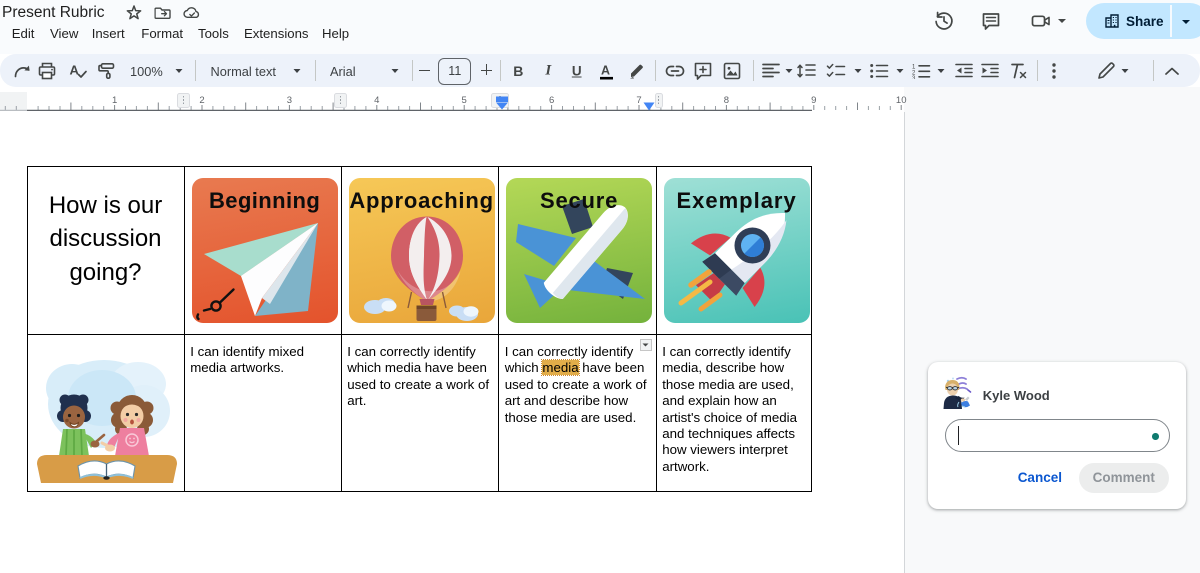  Describe the element at coordinates (726, 100) in the screenshot. I see `svg-text: 8` at that location.